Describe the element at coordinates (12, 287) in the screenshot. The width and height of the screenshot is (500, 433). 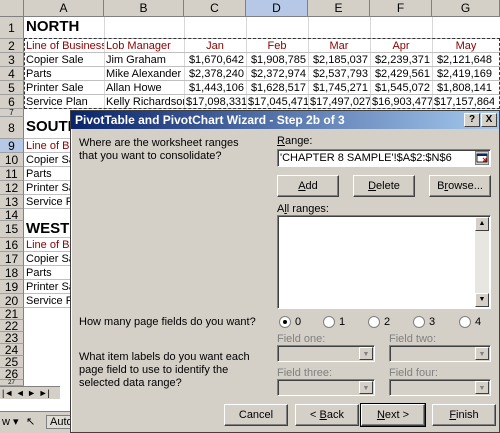
I see `row-header: 19` at that location.